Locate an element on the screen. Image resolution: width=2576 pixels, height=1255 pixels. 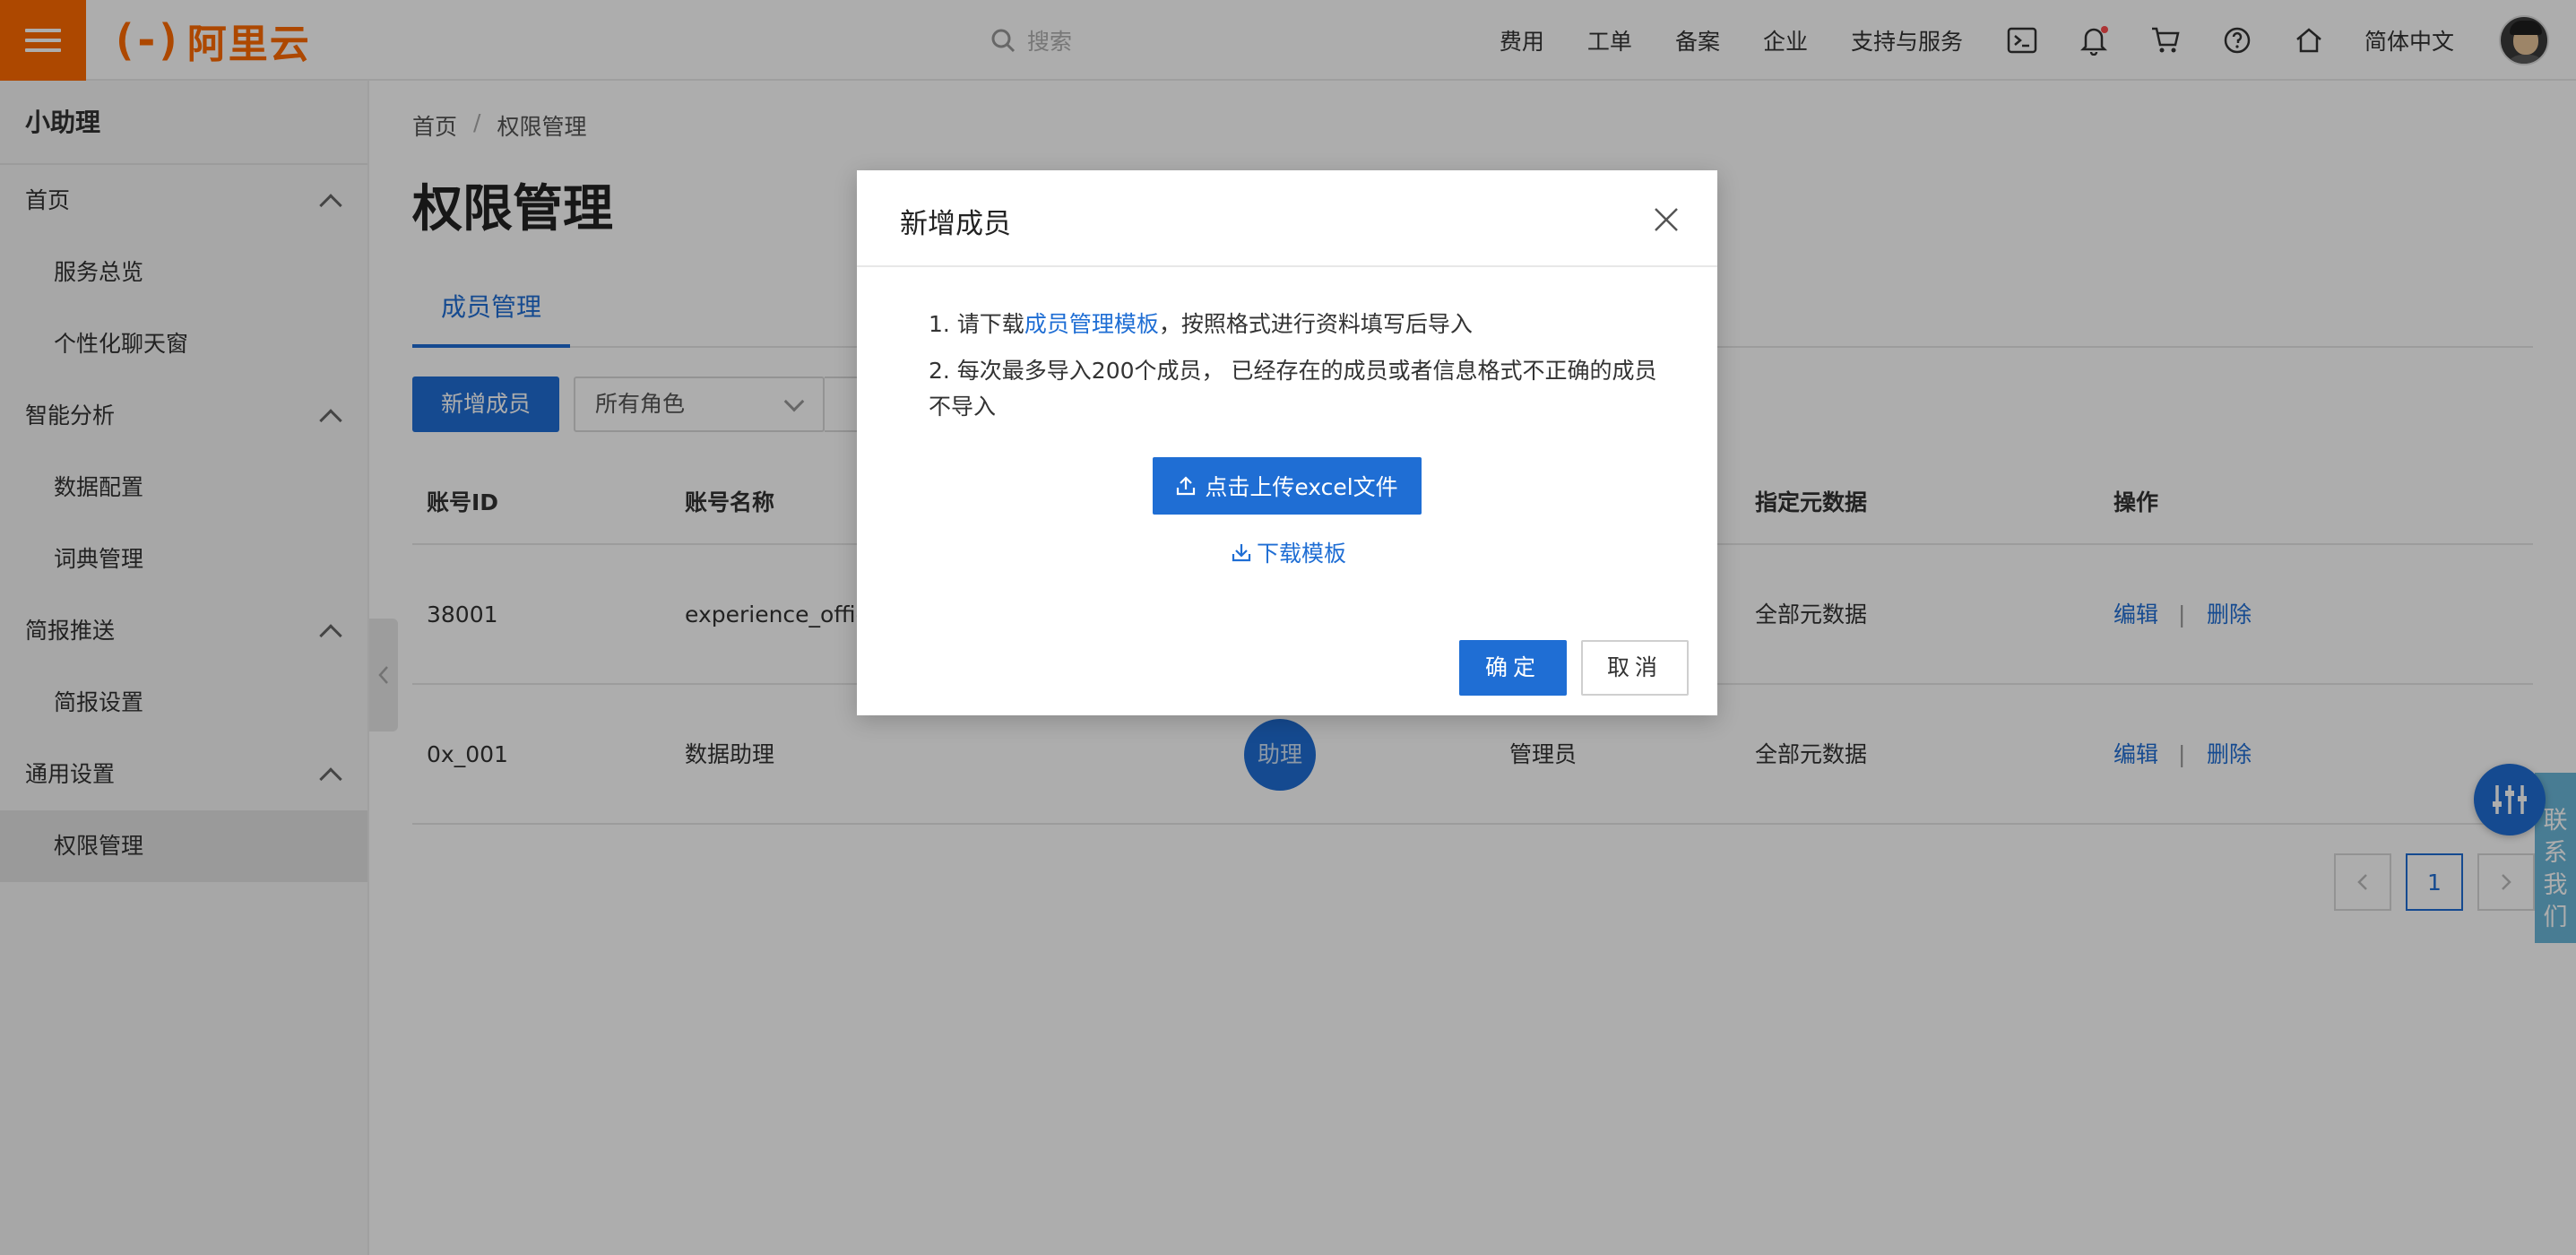
upload-icon is located at coordinates (1186, 486).